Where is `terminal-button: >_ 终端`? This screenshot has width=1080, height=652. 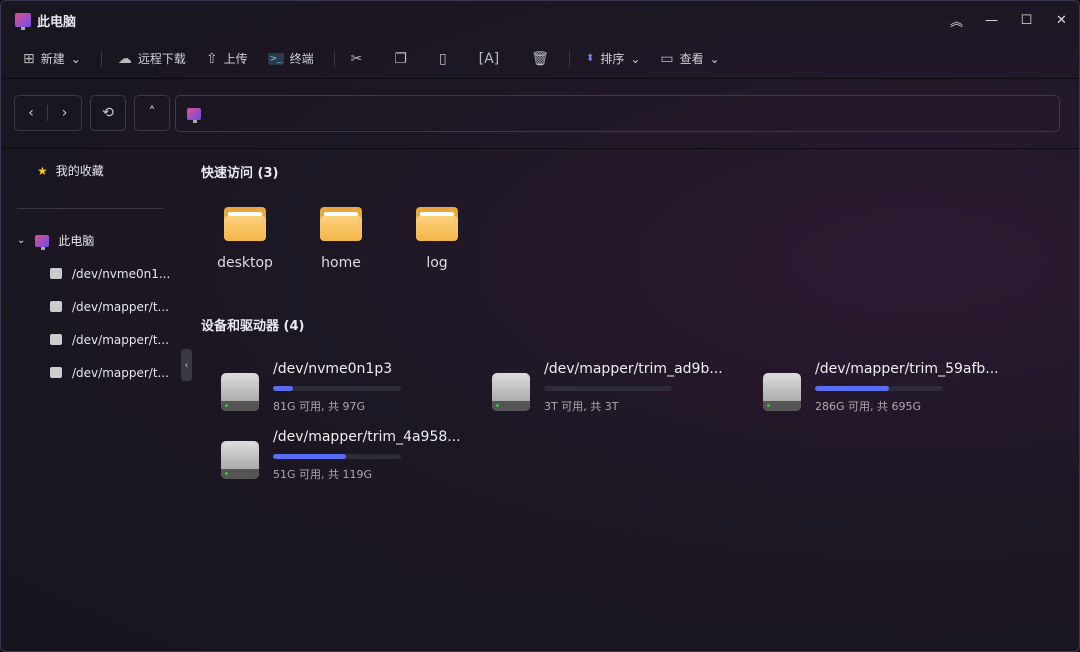 terminal-button: >_ 终端 is located at coordinates (290, 58).